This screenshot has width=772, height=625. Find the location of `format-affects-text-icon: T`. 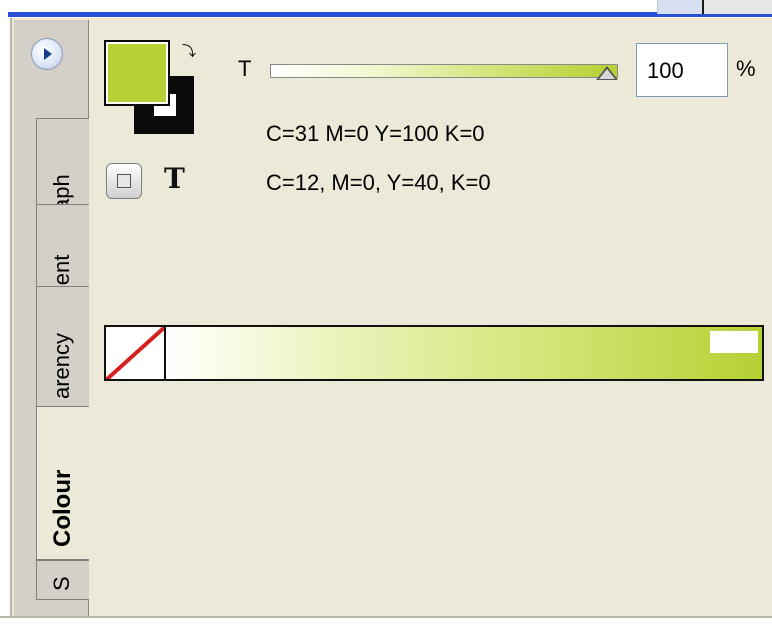

format-affects-text-icon: T is located at coordinates (174, 178).